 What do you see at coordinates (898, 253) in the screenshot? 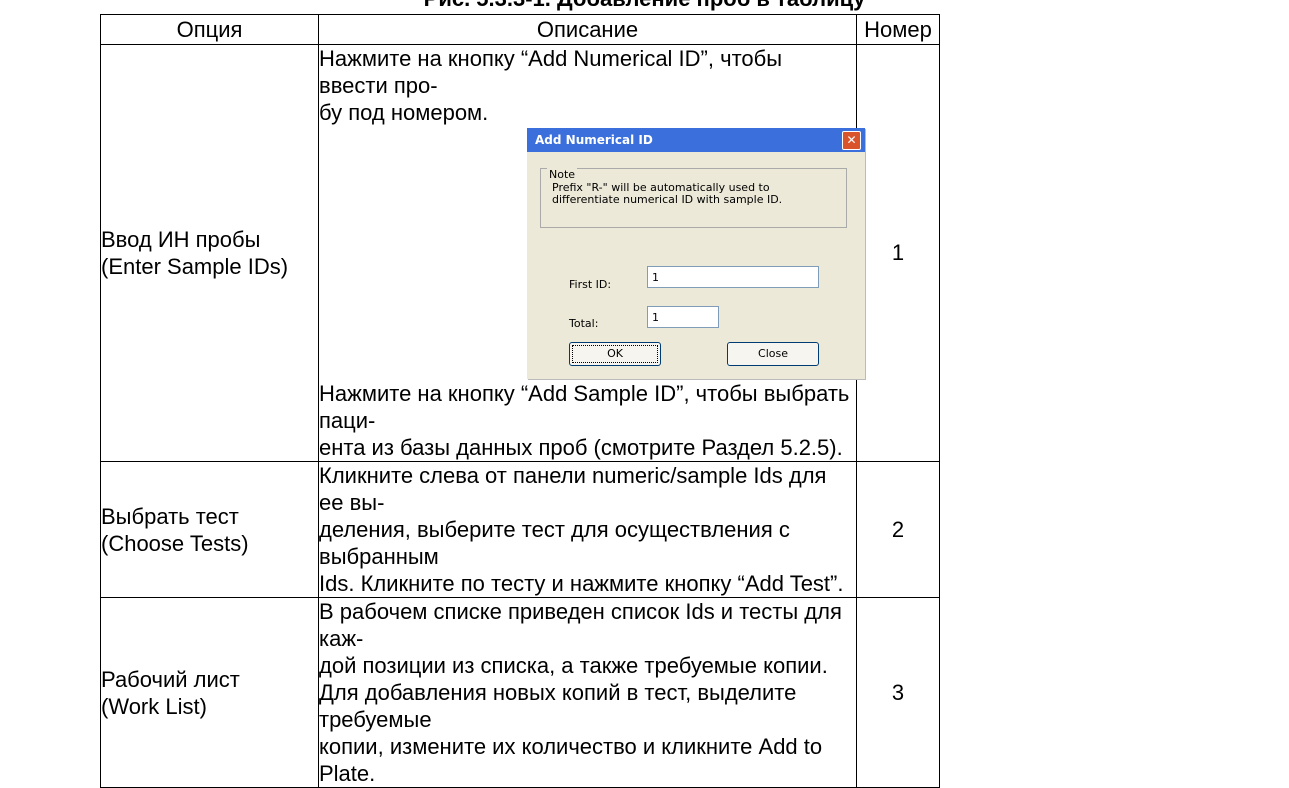
I see `number-cell: 1` at bounding box center [898, 253].